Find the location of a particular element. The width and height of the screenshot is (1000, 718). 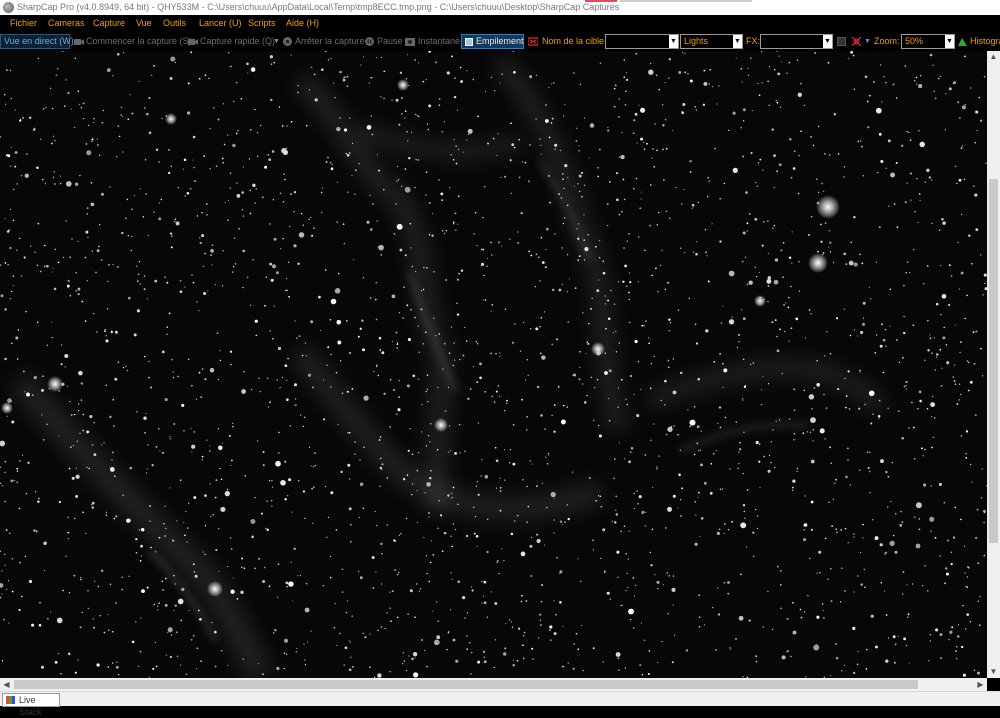

live-stack-tab: Live Stack is located at coordinates (31, 705).